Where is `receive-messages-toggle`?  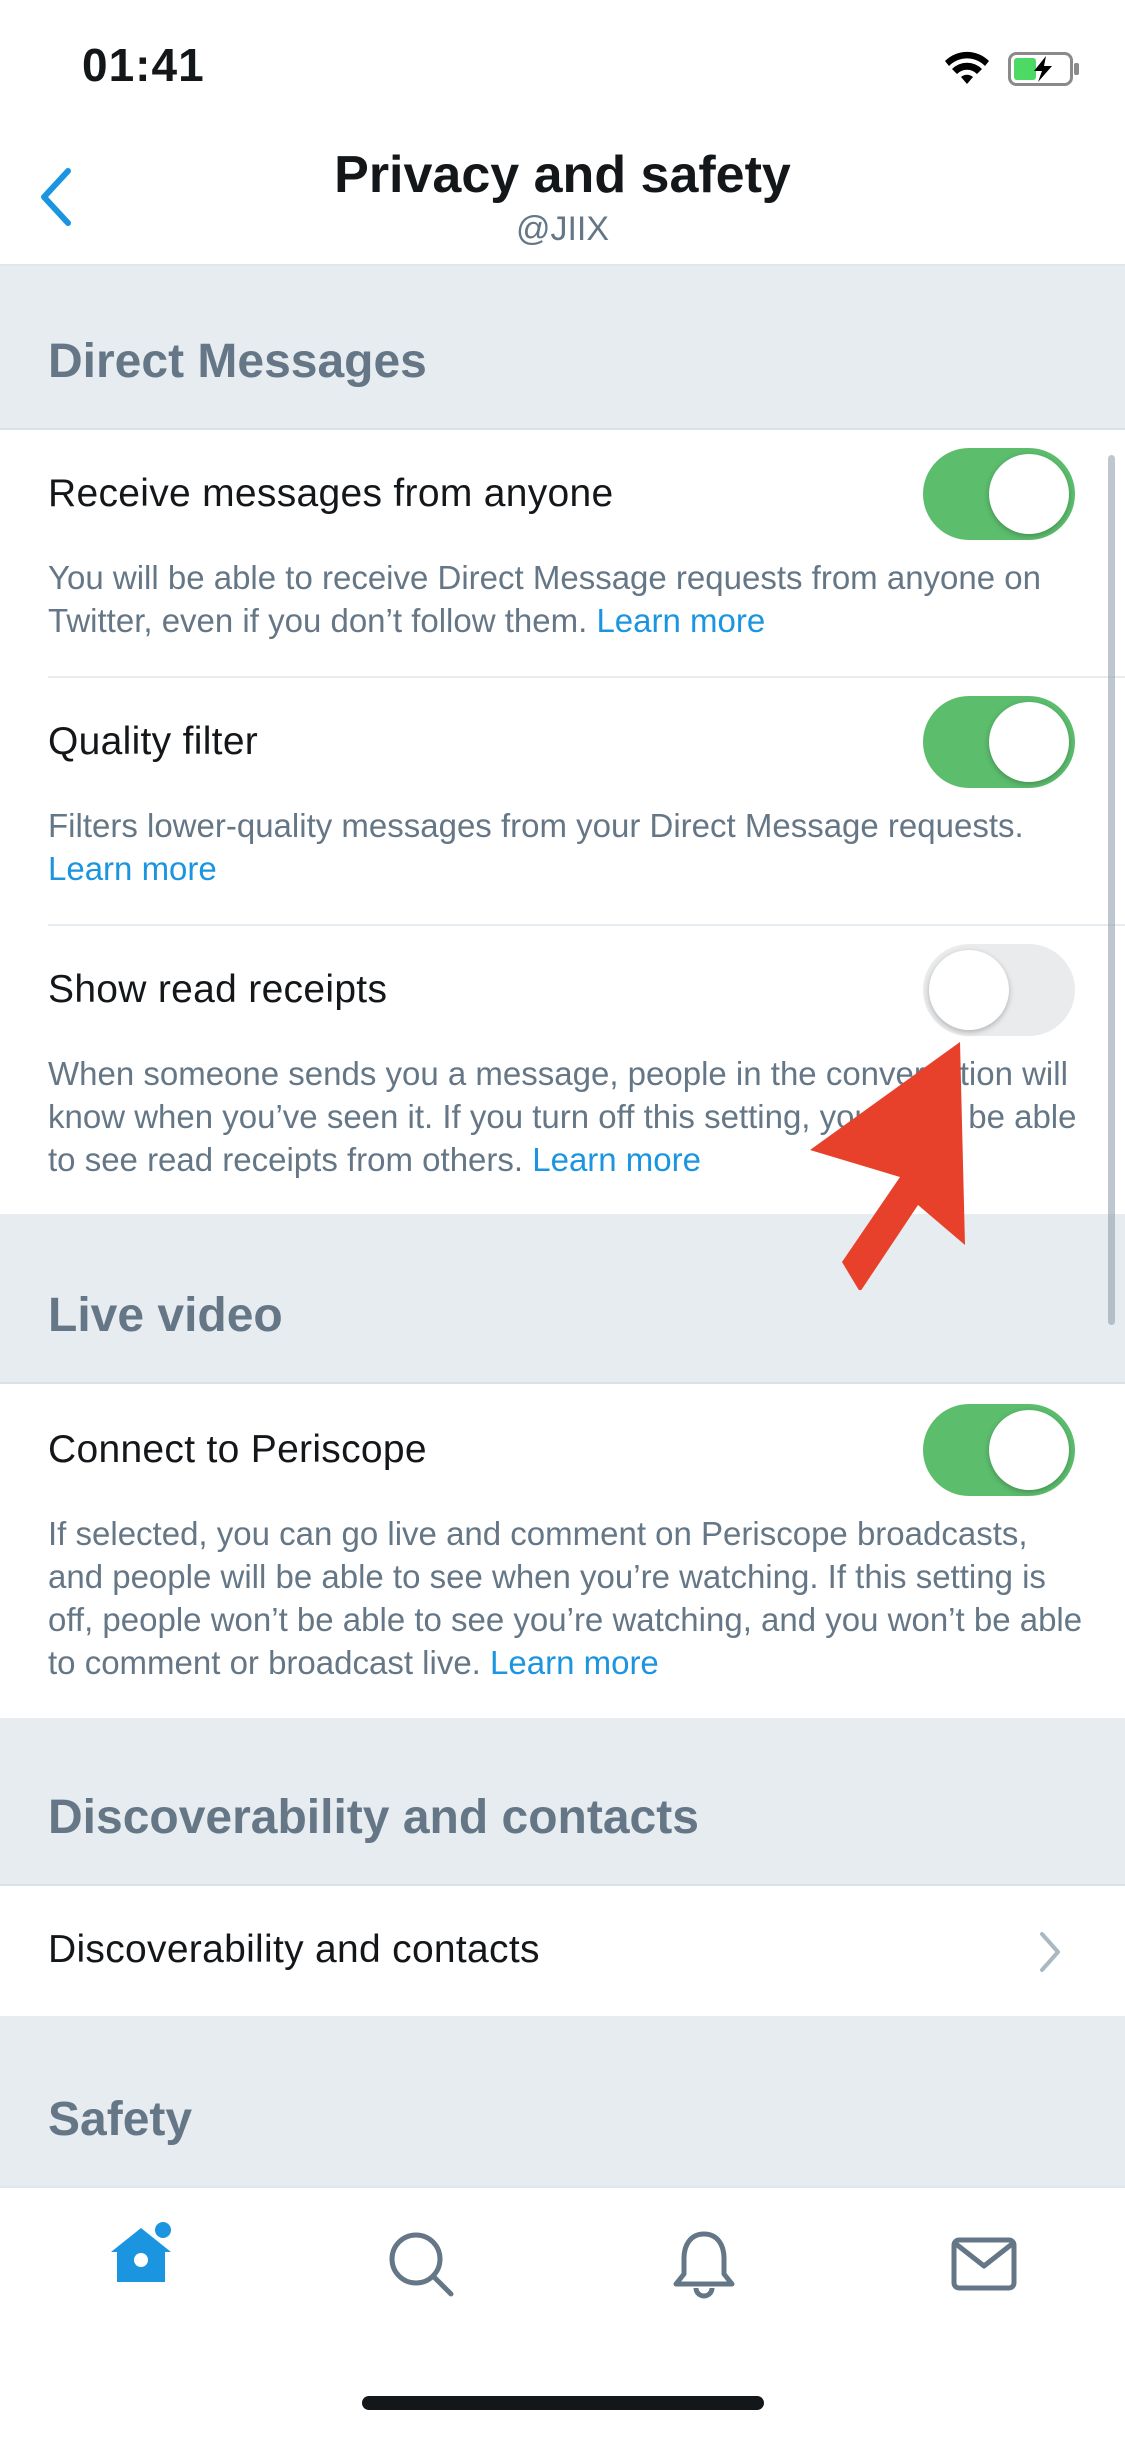 receive-messages-toggle is located at coordinates (999, 494).